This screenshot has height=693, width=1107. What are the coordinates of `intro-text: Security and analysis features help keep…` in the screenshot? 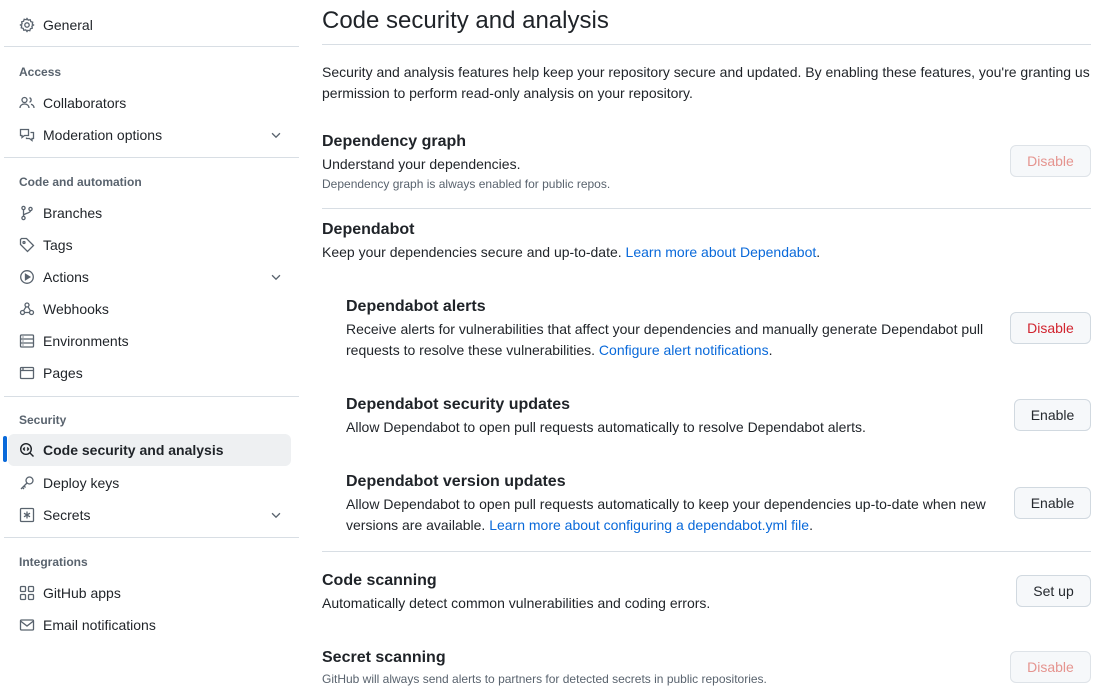 It's located at (706, 83).